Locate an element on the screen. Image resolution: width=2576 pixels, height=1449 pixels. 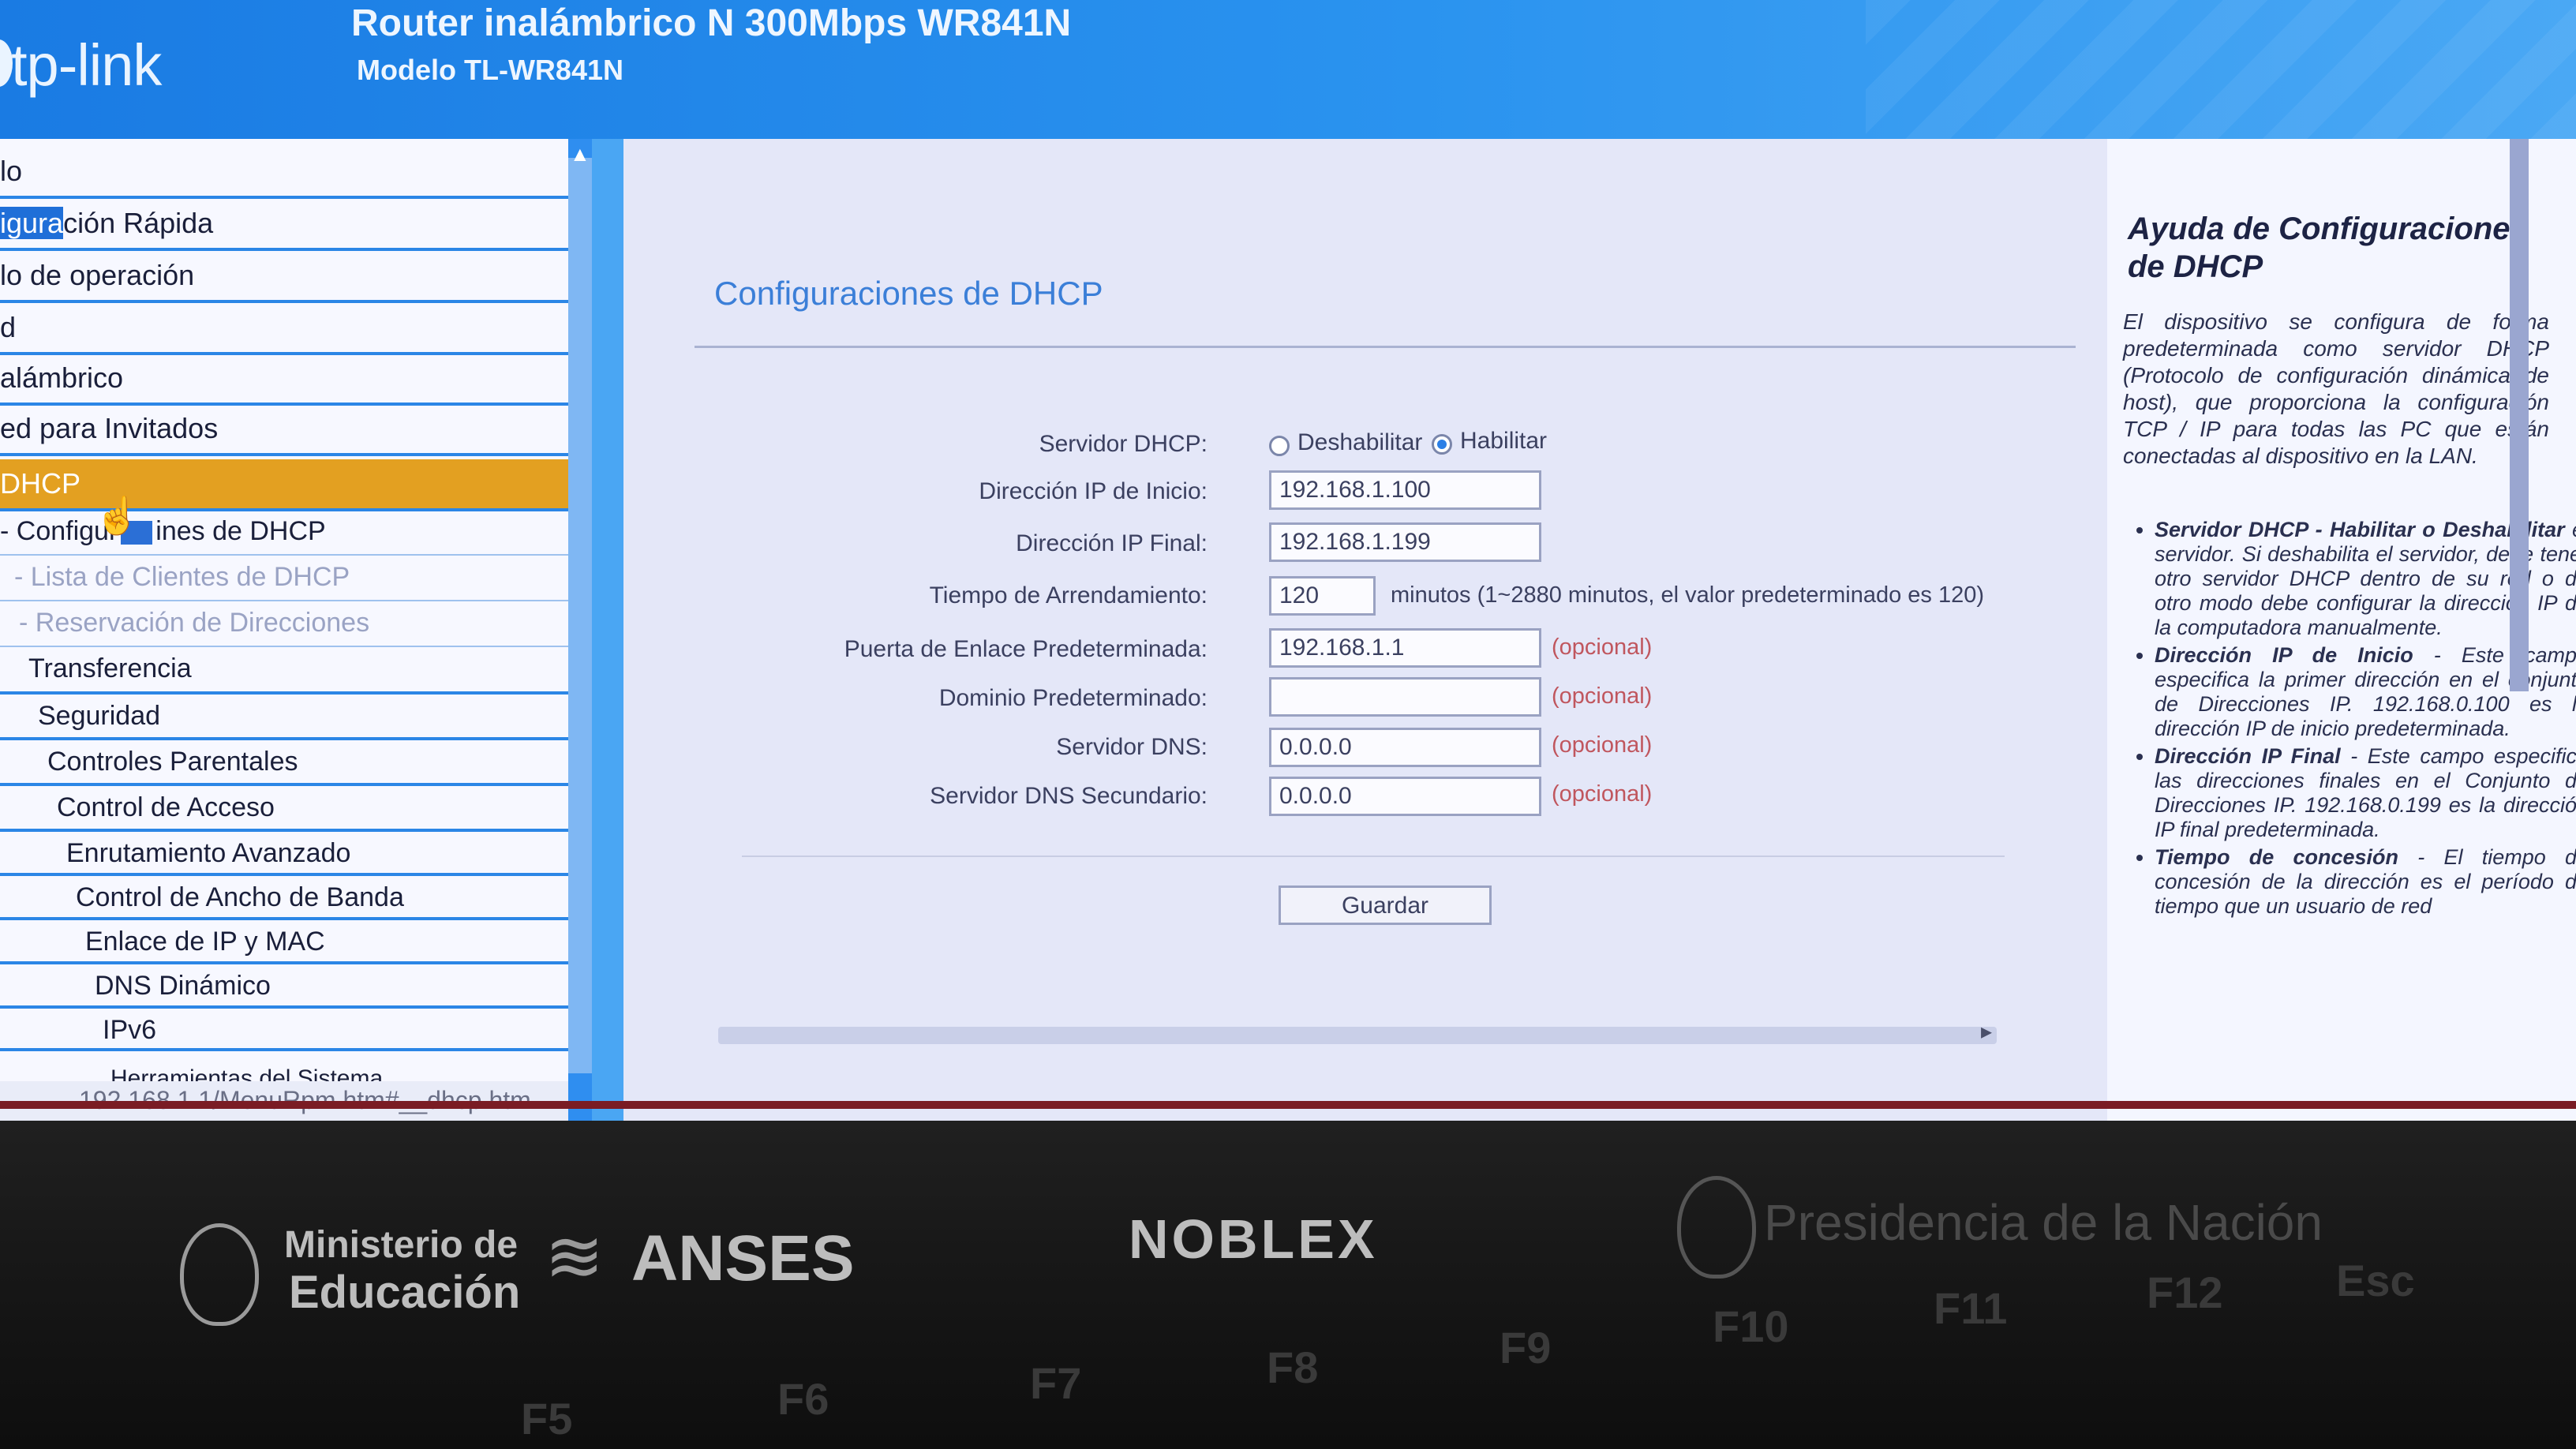
end-ip-input is located at coordinates (1405, 542).